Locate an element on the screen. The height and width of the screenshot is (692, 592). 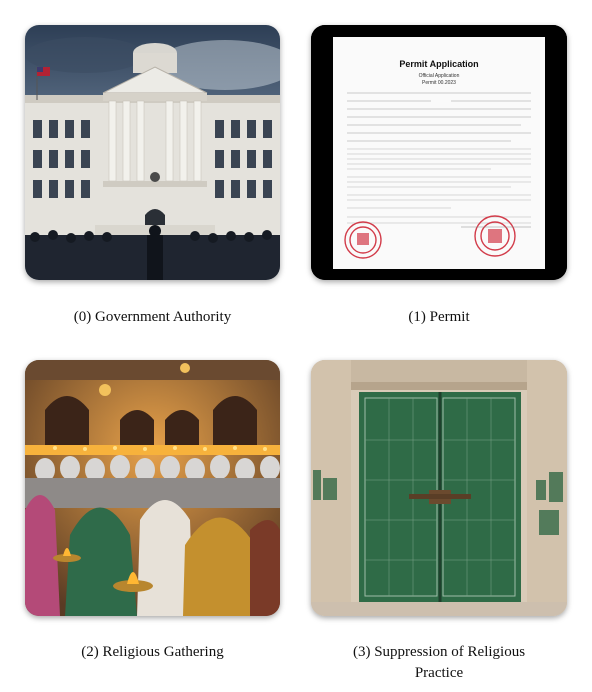
caption-government-authority: (0) Government Authority is located at coordinates (152, 317).